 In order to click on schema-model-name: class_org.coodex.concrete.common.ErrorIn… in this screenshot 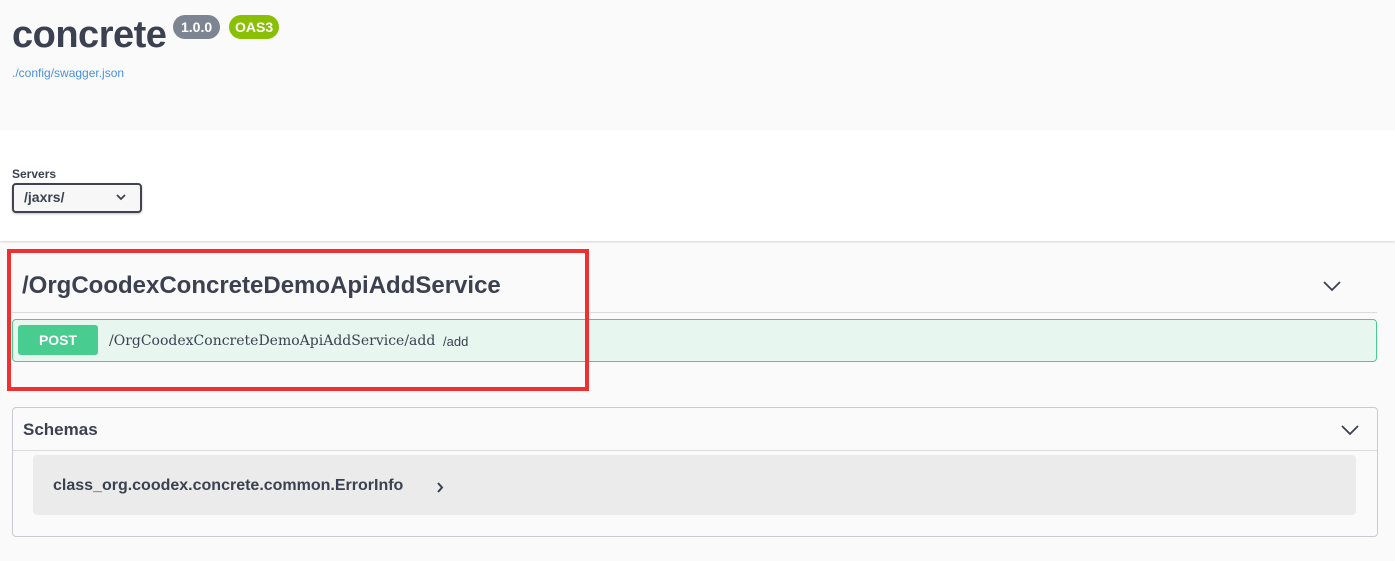, I will do `click(228, 485)`.